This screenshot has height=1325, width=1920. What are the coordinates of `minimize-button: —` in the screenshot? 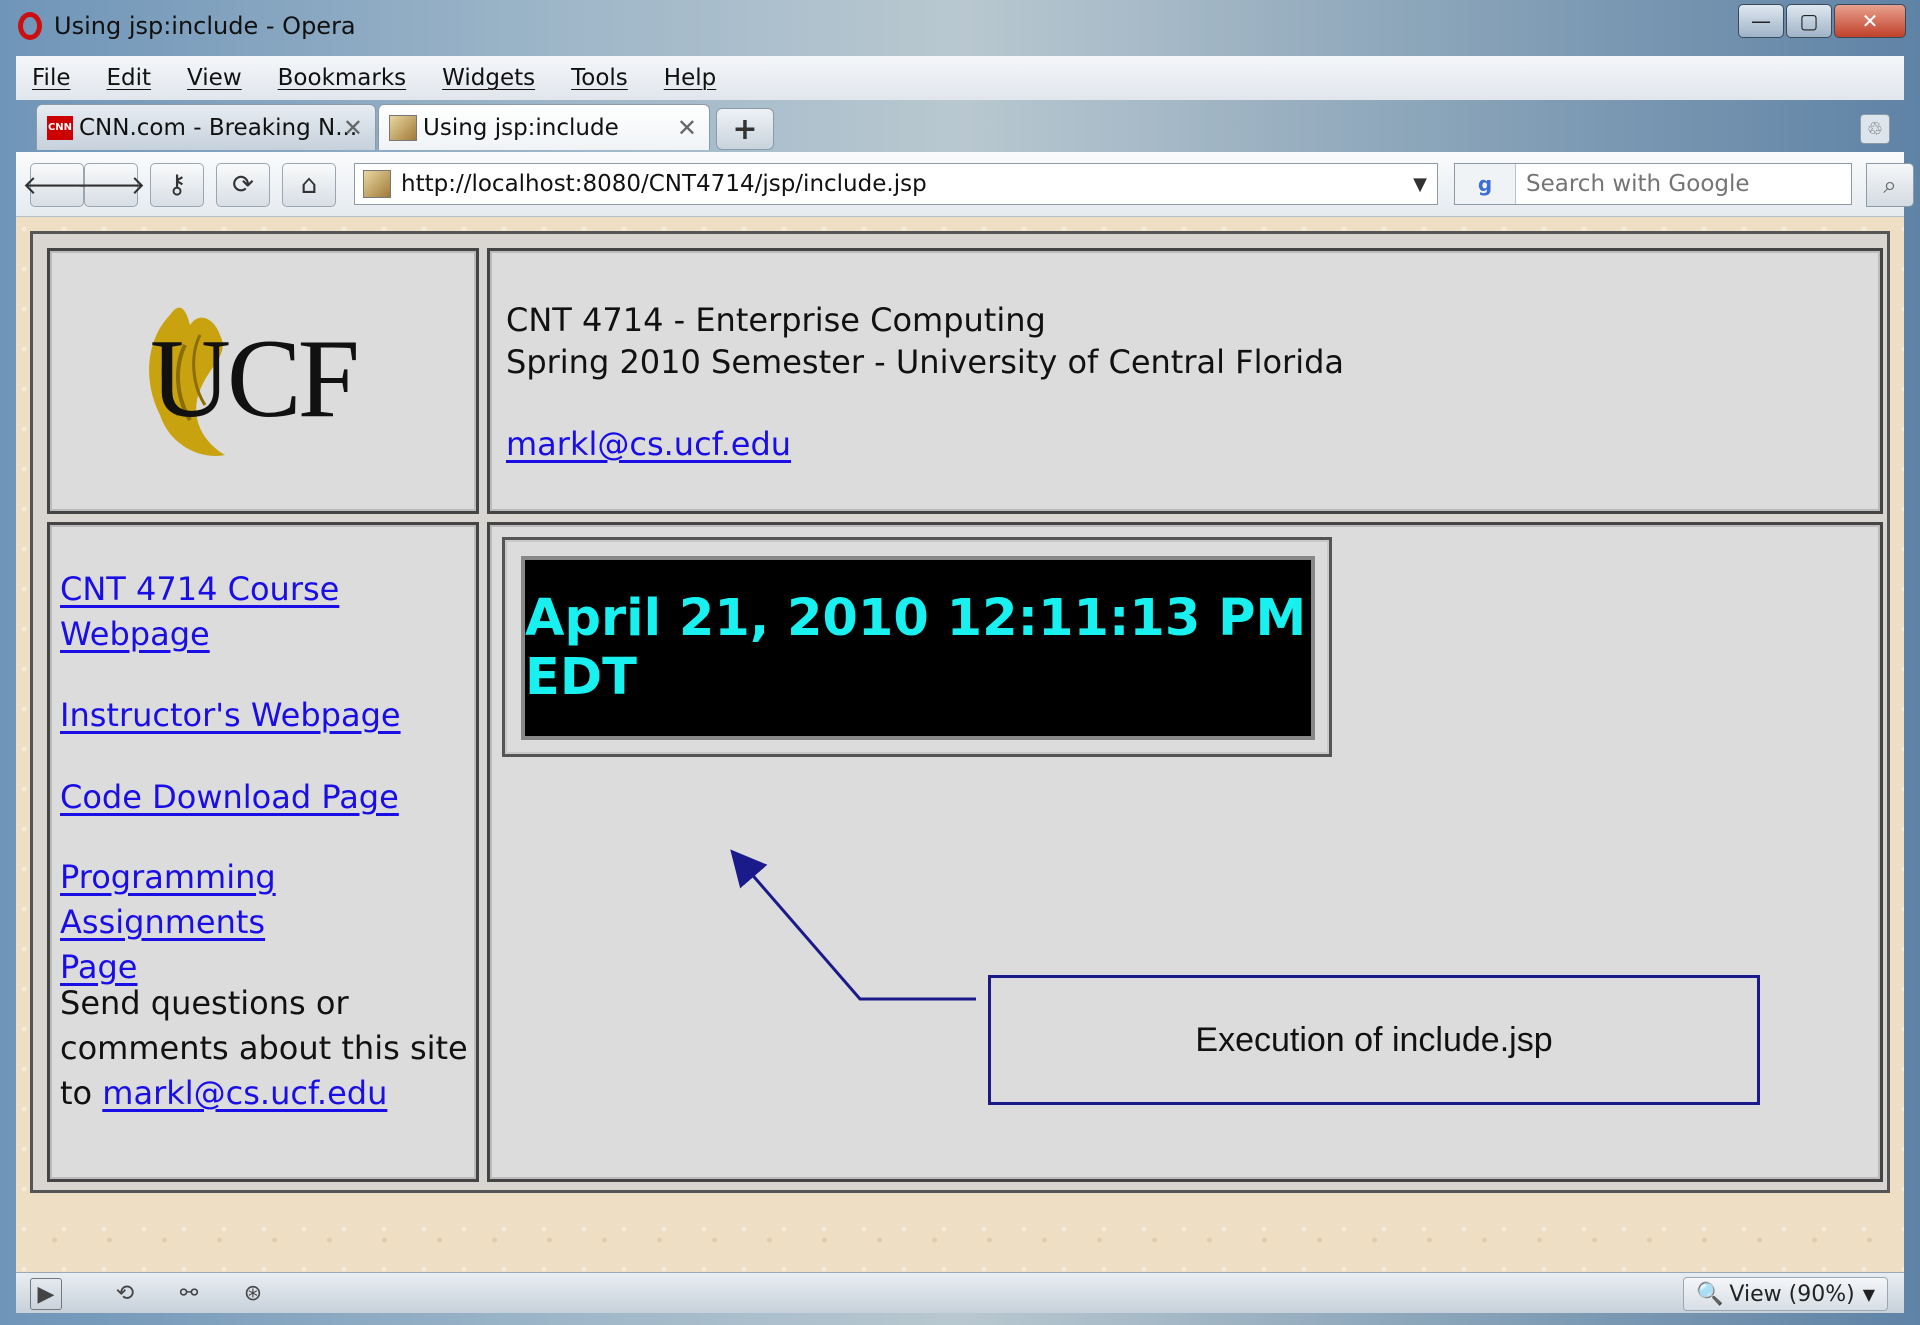 It's located at (1761, 21).